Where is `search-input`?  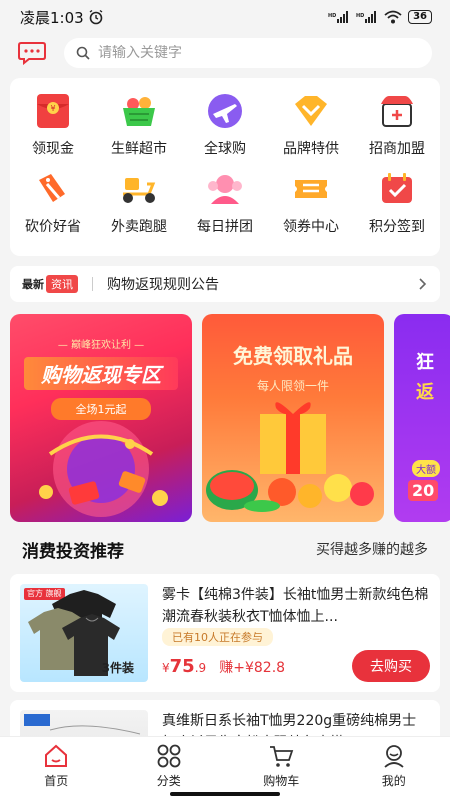
search-input is located at coordinates (259, 53).